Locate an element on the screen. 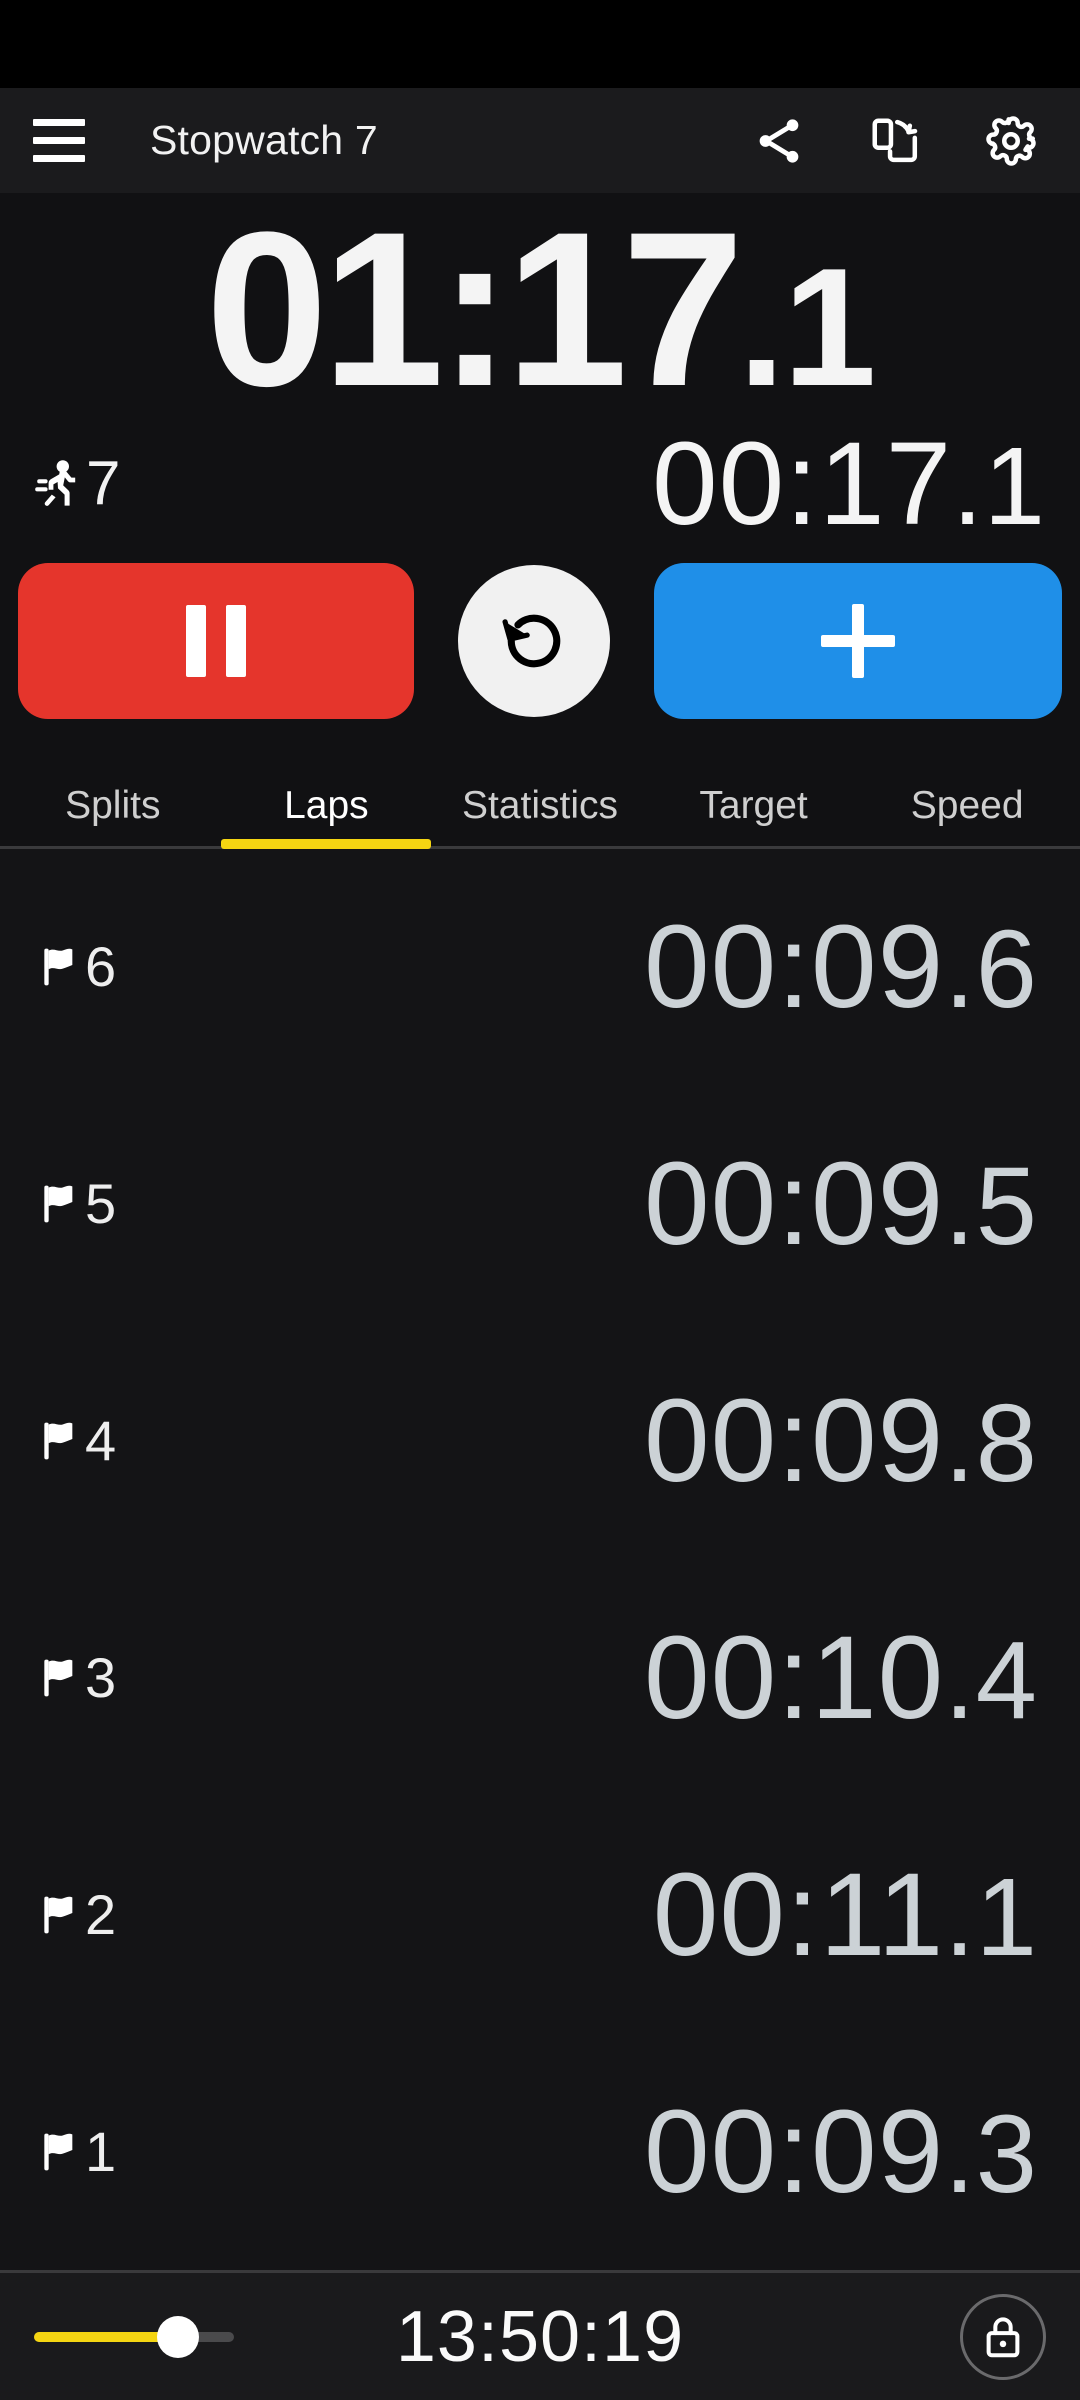 Image resolution: width=1080 pixels, height=2400 pixels. lap-row-label: 1 is located at coordinates (78, 2151).